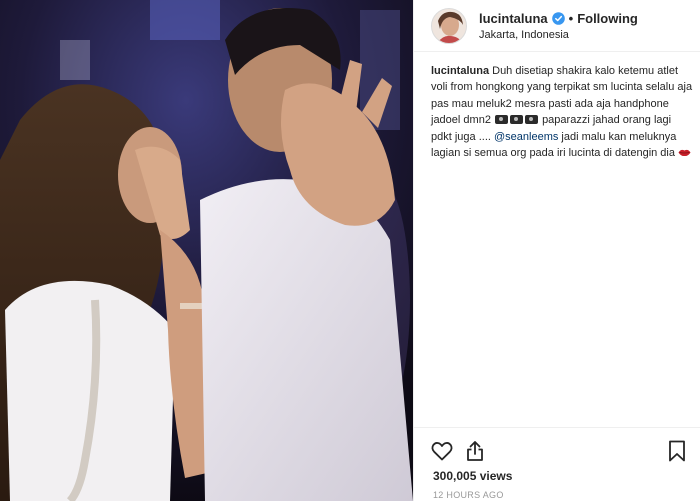 The image size is (700, 501). I want to click on verified-badge-icon, so click(558, 18).